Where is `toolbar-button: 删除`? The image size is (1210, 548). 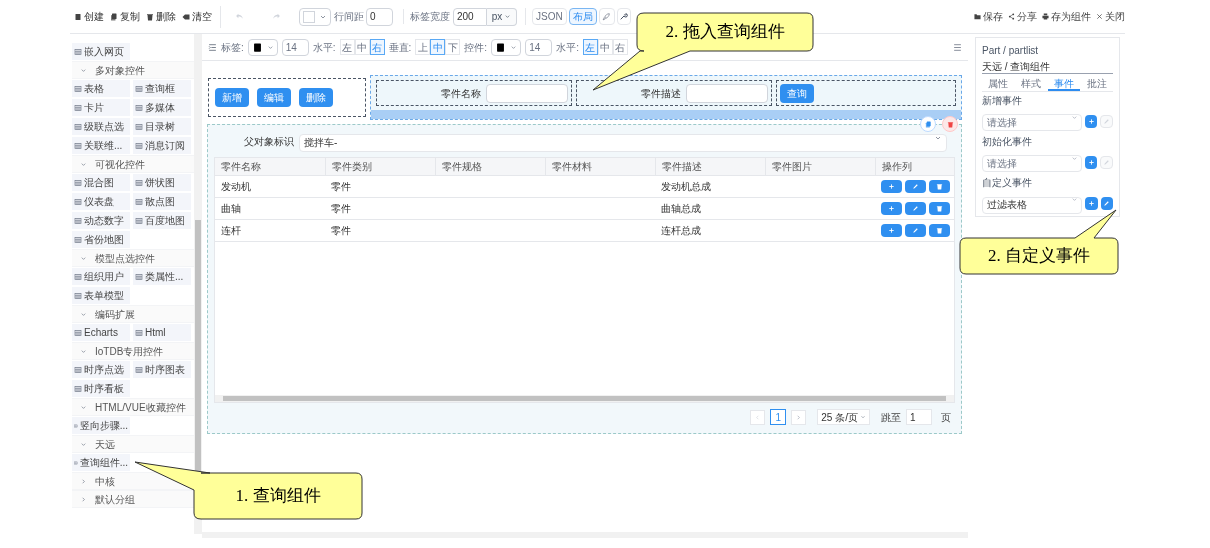
toolbar-button: 删除 is located at coordinates (161, 16).